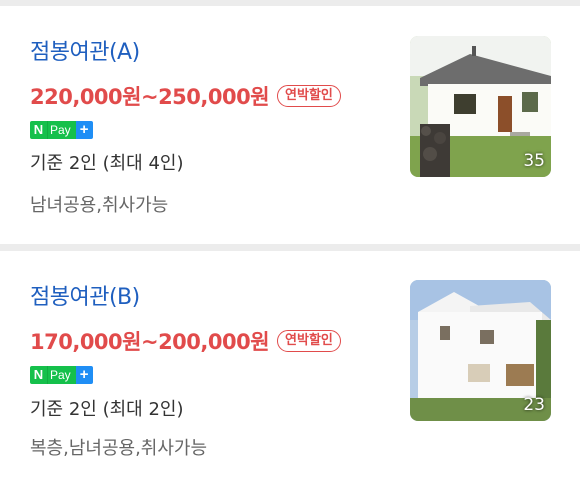  I want to click on price-row: 220,000원~250,000원 연박할인, so click(185, 96).